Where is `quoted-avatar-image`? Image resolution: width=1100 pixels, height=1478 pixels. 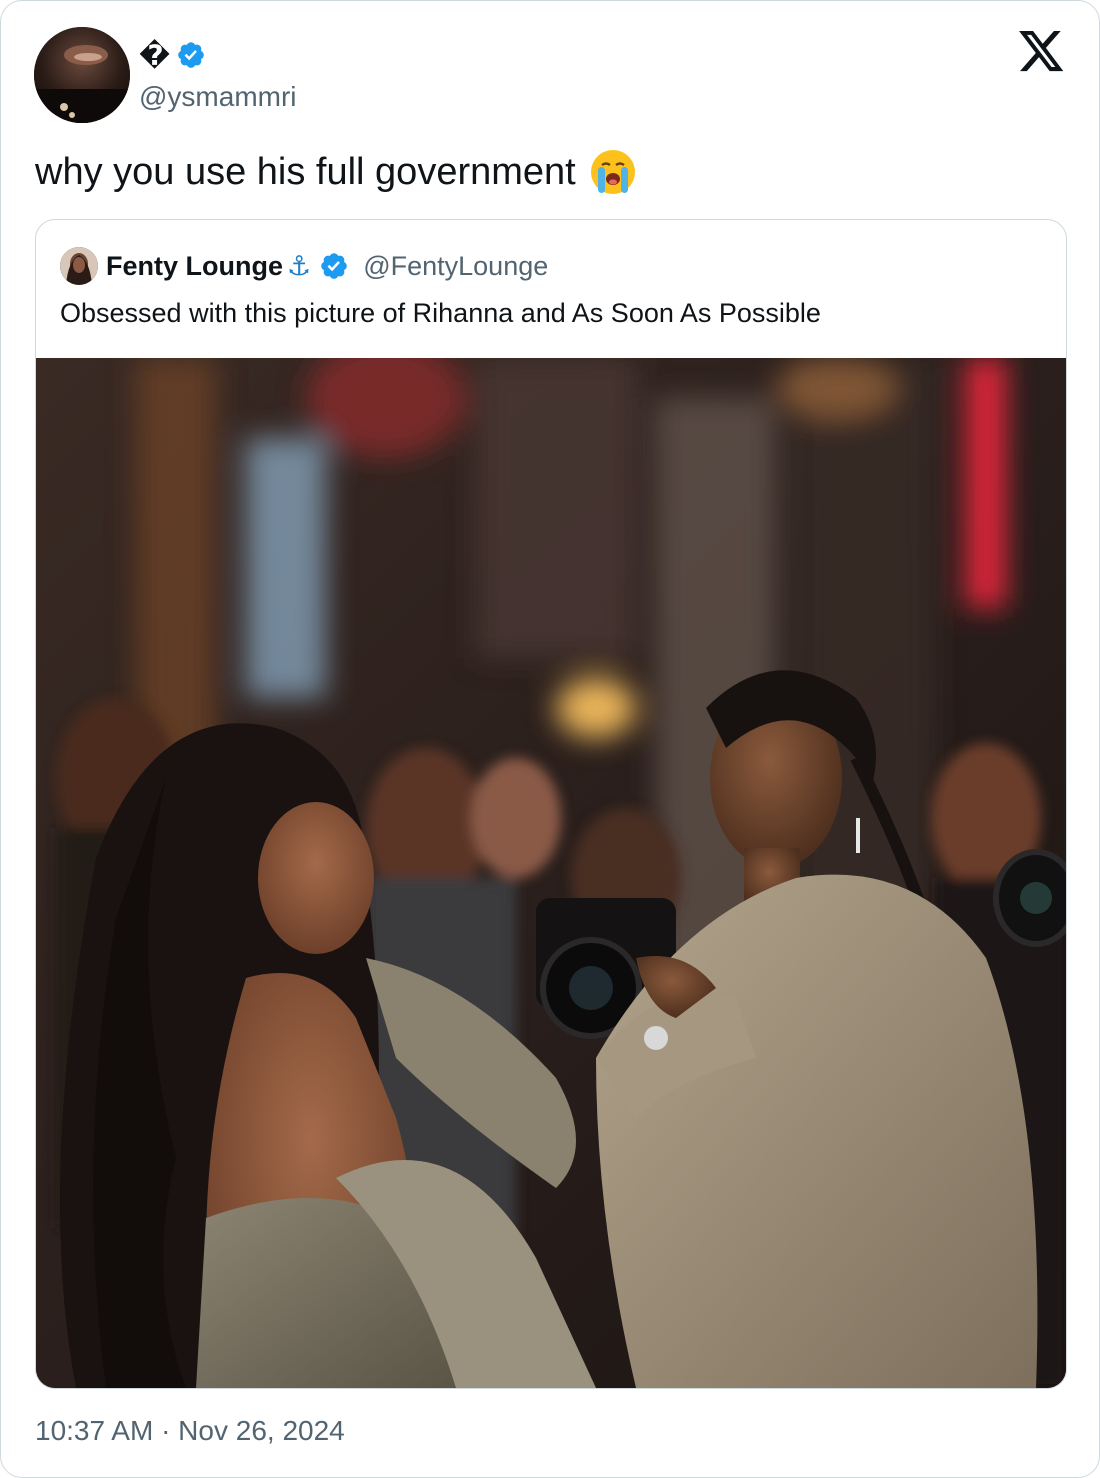 quoted-avatar-image is located at coordinates (79, 266).